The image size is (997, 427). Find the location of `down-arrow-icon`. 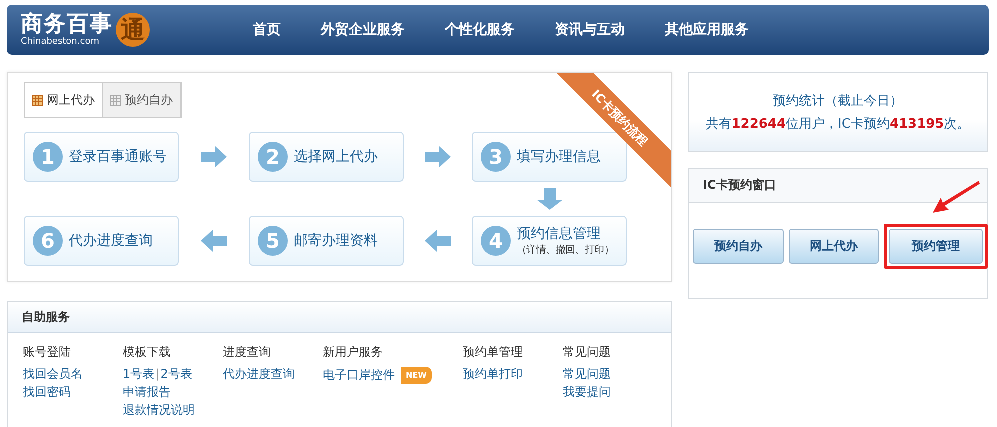

down-arrow-icon is located at coordinates (549, 199).